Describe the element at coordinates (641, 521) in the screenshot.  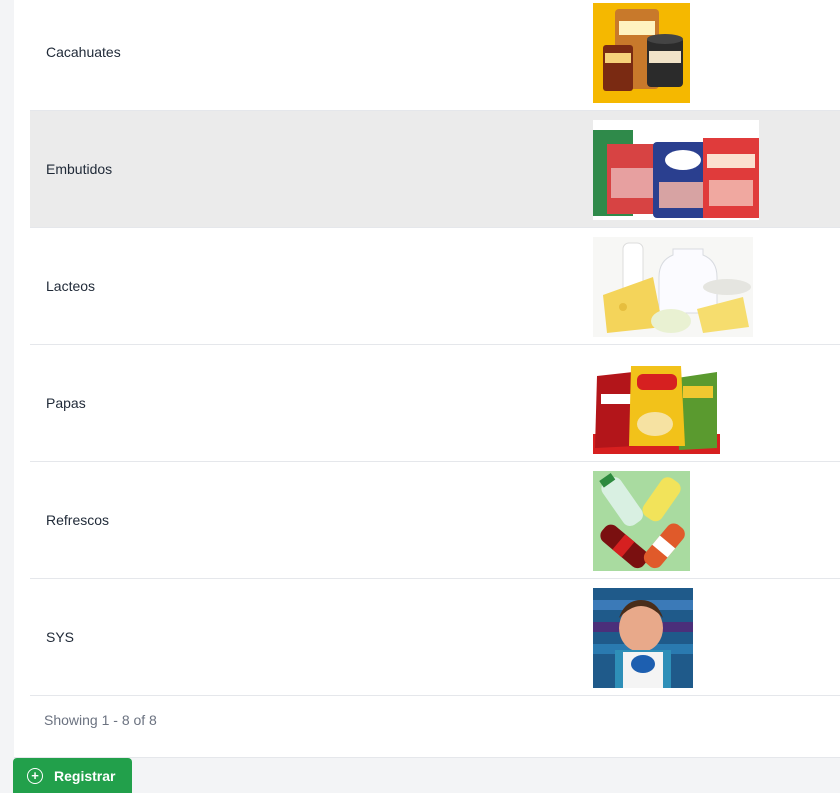
I see `soda-bottles-image` at that location.